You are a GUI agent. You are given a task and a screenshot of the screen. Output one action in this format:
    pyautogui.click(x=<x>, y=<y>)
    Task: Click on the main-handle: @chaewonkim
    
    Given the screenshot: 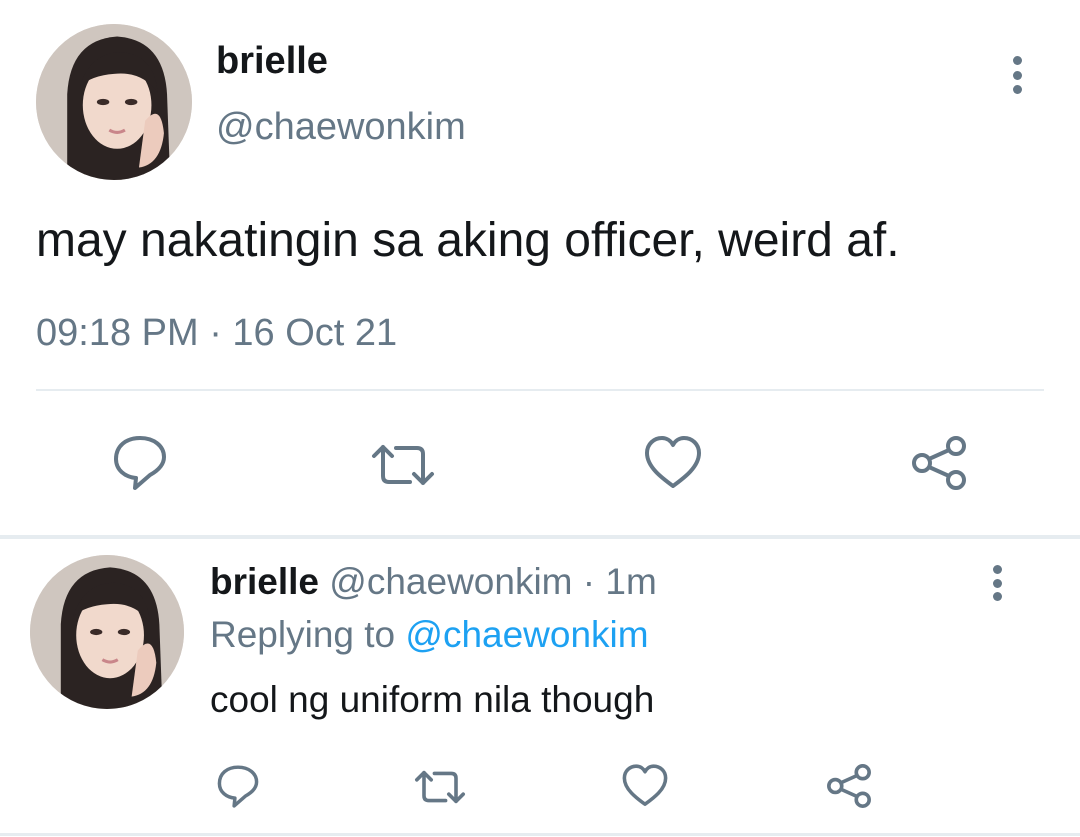 What is the action you would take?
    pyautogui.click(x=341, y=127)
    